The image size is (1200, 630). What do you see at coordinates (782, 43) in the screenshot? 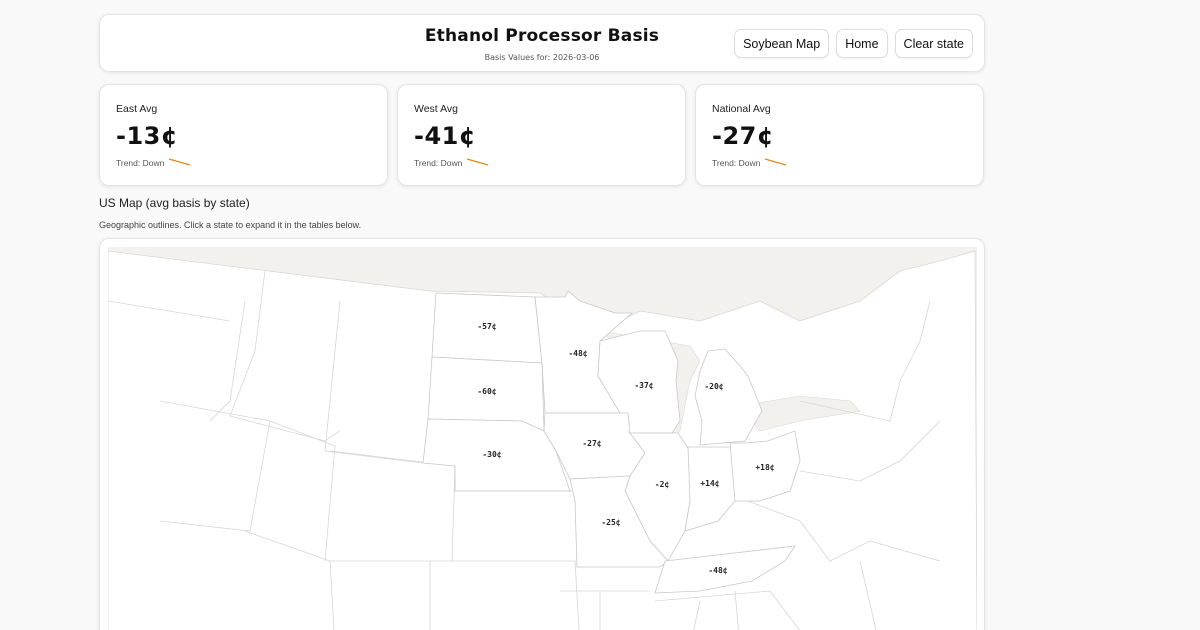
I see `soybean-map-button: Soybean Map` at bounding box center [782, 43].